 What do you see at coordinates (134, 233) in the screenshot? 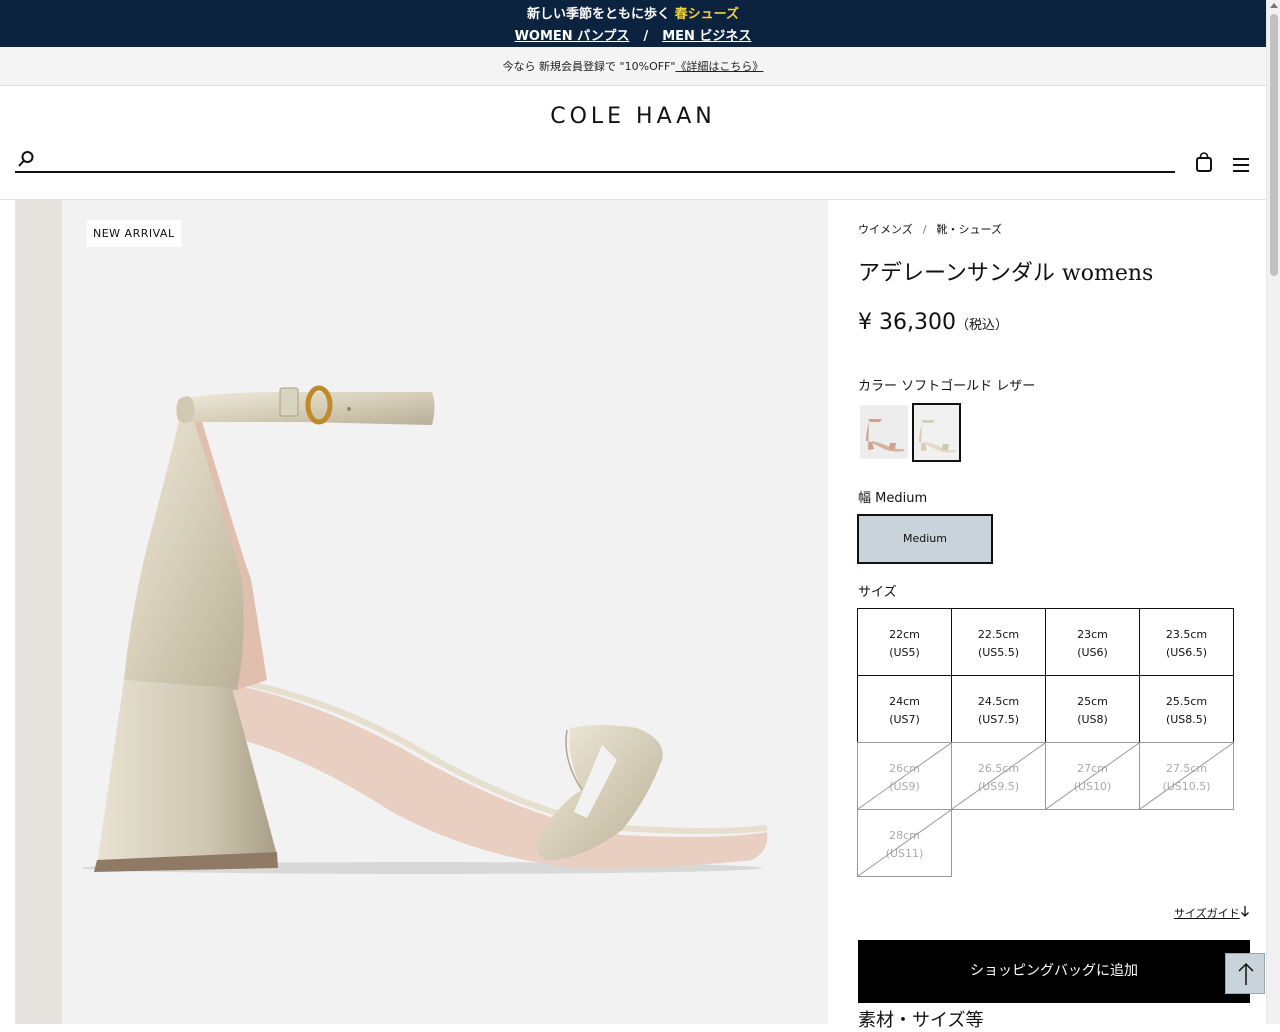
I see `new-arrival-badge: NEW ARRIVAL` at bounding box center [134, 233].